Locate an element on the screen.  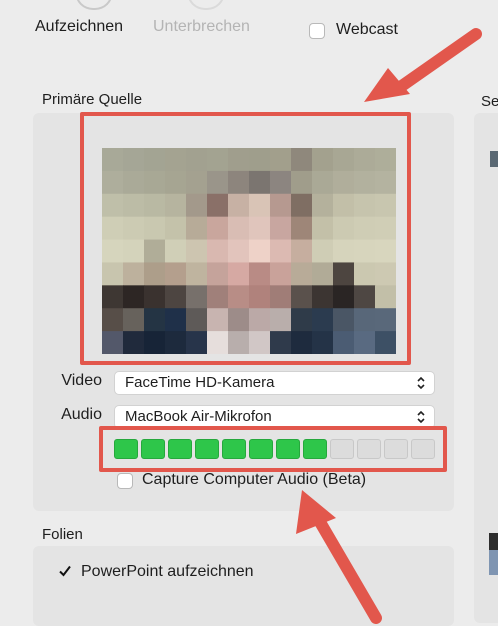
video-label: Video is located at coordinates (81, 380).